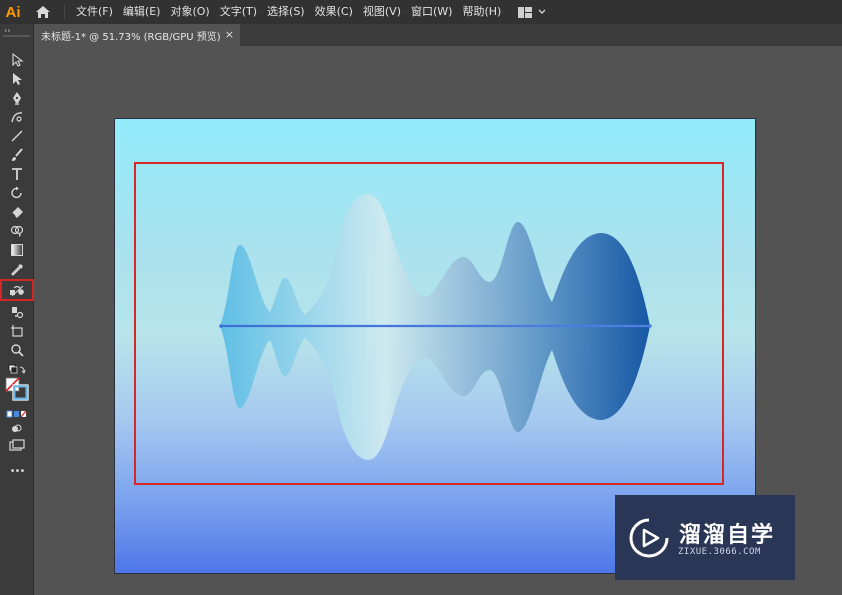 The image size is (842, 595). What do you see at coordinates (719, 552) in the screenshot?
I see `watermark-url: ZIXUE.3066.COM` at bounding box center [719, 552].